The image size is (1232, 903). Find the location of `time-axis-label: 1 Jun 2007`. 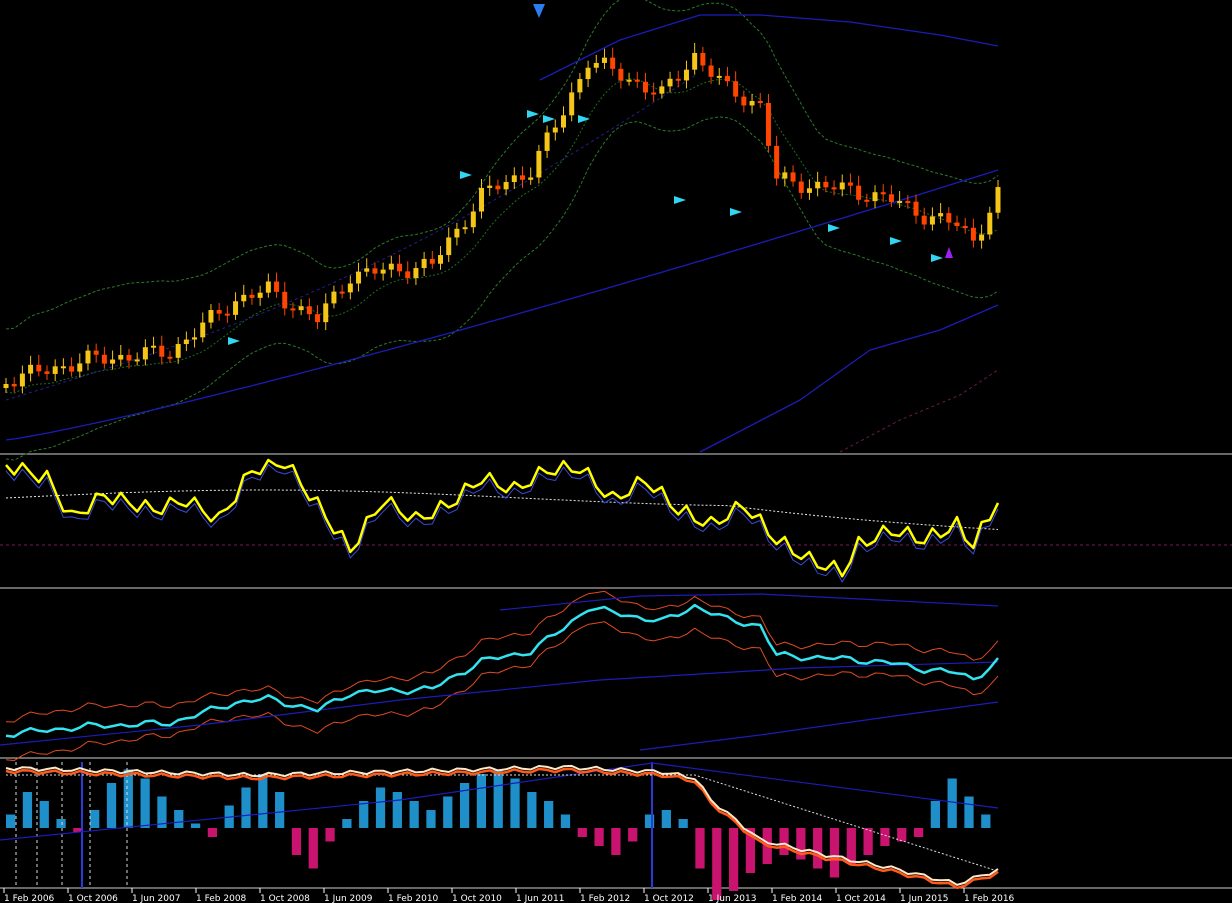

time-axis-label: 1 Jun 2007 is located at coordinates (156, 898).